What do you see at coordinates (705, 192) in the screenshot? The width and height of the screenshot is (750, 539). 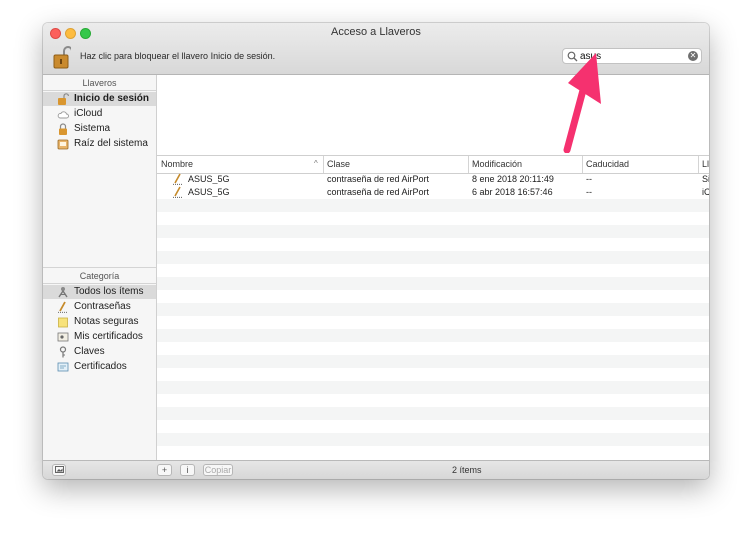 I see `cell-keychain: iC` at bounding box center [705, 192].